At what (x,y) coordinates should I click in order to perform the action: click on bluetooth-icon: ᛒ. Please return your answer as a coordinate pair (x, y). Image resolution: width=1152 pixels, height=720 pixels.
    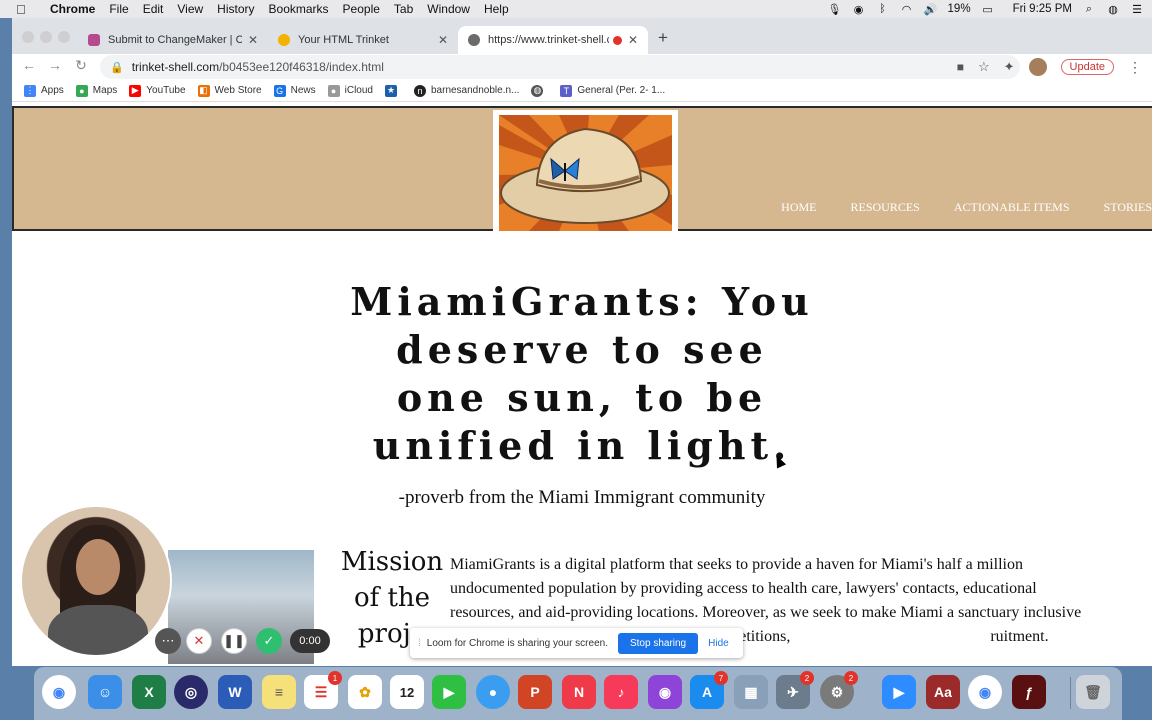
    Looking at the image, I should click on (883, 9).